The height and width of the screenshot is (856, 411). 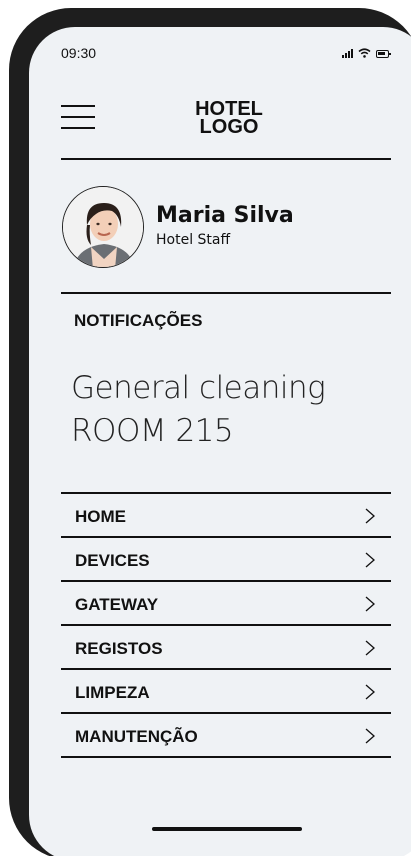 I want to click on menu-item-label: HOME, so click(x=100, y=516).